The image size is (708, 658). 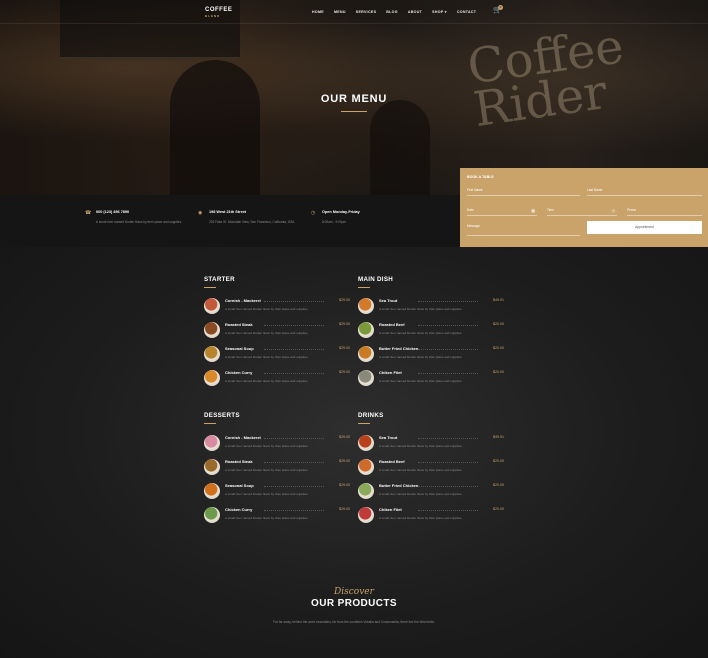 I want to click on nav-item-menu: MENU, so click(x=340, y=12).